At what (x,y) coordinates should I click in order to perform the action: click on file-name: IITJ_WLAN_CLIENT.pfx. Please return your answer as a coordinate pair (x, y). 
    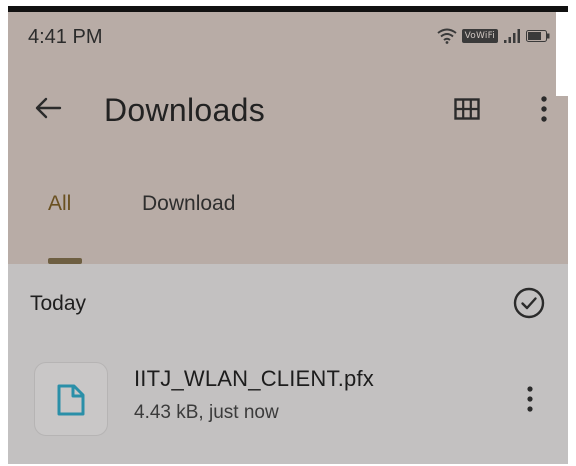
    Looking at the image, I should click on (254, 378).